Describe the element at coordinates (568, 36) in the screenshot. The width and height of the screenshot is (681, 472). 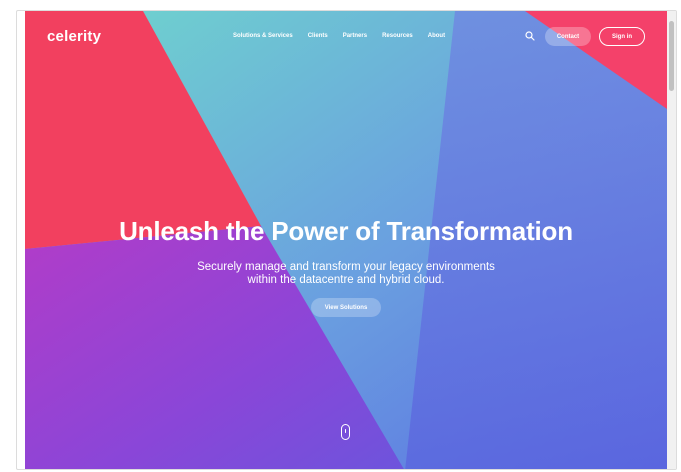
I see `contact-button: Contact` at that location.